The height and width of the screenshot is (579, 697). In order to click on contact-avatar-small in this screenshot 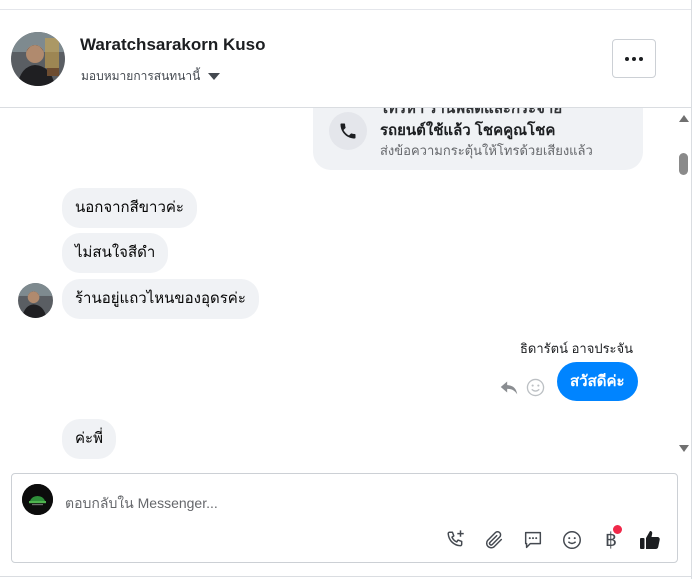, I will do `click(35, 300)`.